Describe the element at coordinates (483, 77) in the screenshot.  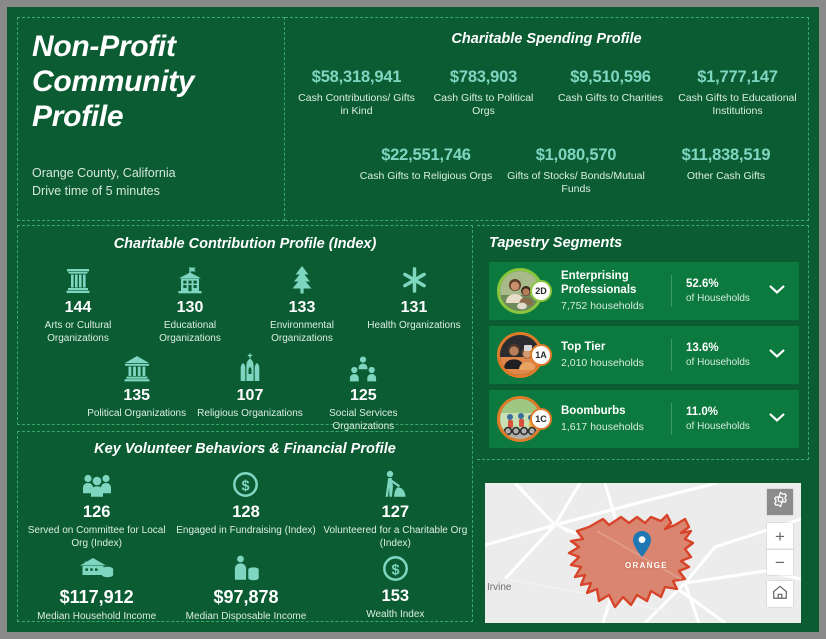
I see `stat-value: $783,903` at that location.